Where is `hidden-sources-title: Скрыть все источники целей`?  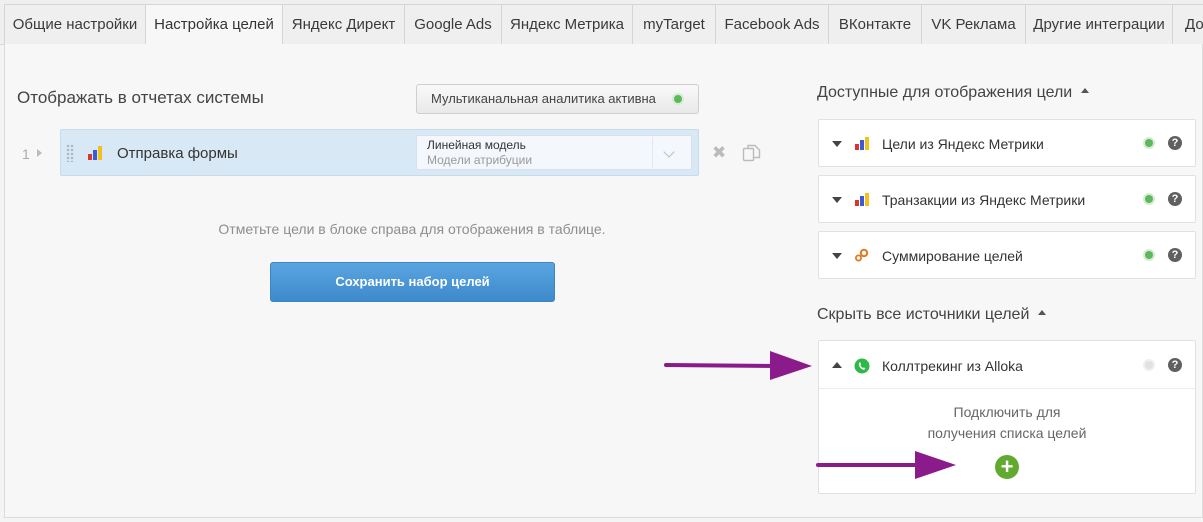
hidden-sources-title: Скрыть все источники целей is located at coordinates (923, 314).